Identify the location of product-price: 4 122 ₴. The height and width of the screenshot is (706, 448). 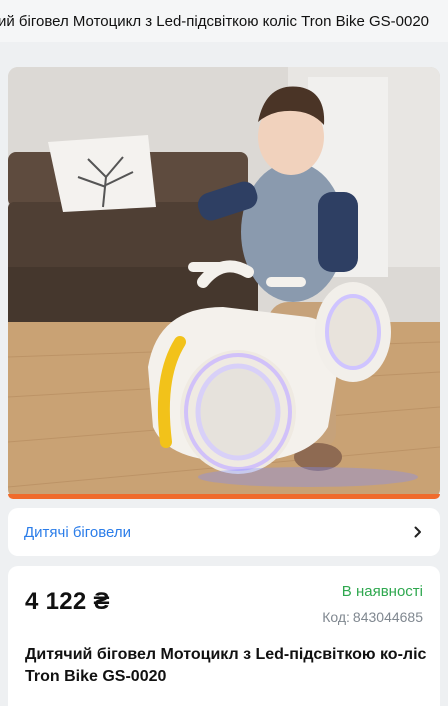
(67, 601).